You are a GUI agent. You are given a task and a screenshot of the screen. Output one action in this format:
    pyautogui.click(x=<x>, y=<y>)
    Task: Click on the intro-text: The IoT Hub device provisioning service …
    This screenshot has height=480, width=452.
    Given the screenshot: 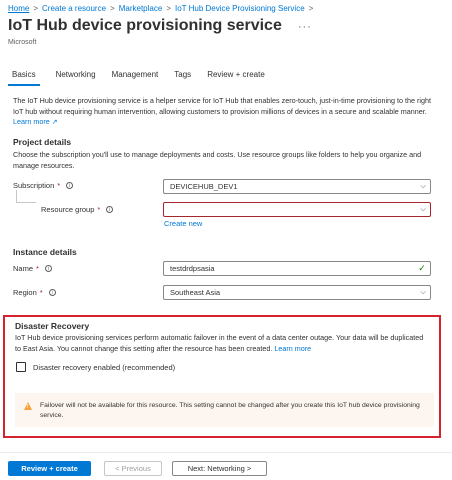 What is the action you would take?
    pyautogui.click(x=227, y=112)
    